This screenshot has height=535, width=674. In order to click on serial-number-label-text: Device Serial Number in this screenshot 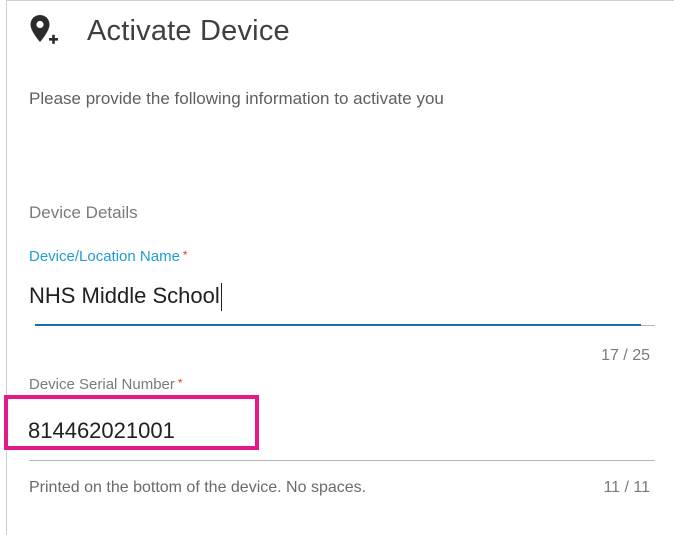, I will do `click(102, 384)`.